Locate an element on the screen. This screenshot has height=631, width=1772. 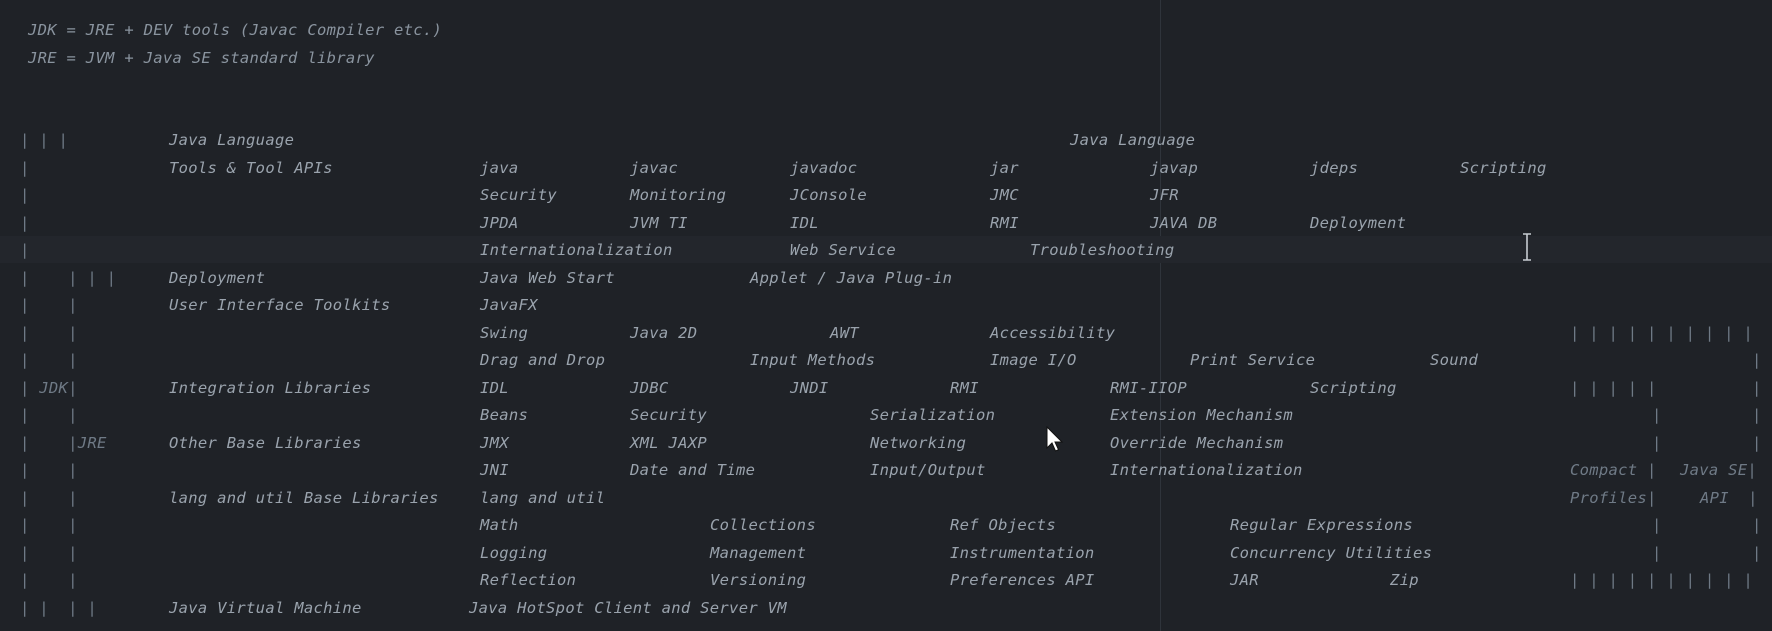
table-cell-text: Security is located at coordinates (669, 415).